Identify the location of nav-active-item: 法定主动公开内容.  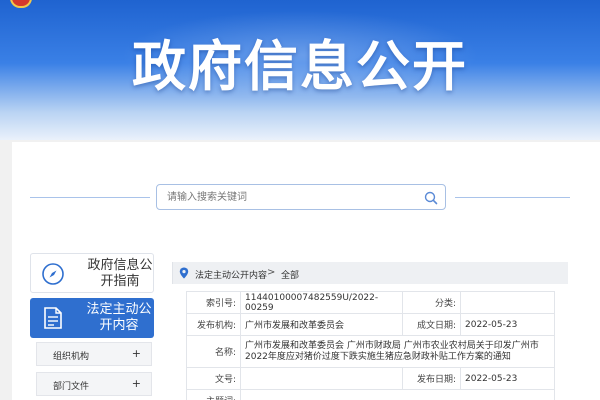
(92, 318).